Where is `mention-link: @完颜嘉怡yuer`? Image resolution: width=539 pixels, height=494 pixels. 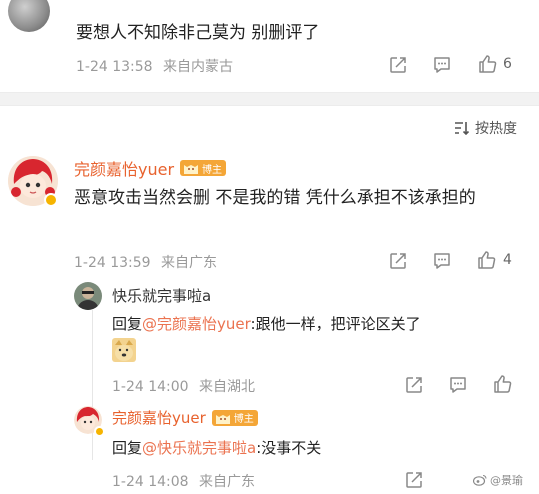
mention-link: @完颜嘉怡yuer is located at coordinates (196, 324).